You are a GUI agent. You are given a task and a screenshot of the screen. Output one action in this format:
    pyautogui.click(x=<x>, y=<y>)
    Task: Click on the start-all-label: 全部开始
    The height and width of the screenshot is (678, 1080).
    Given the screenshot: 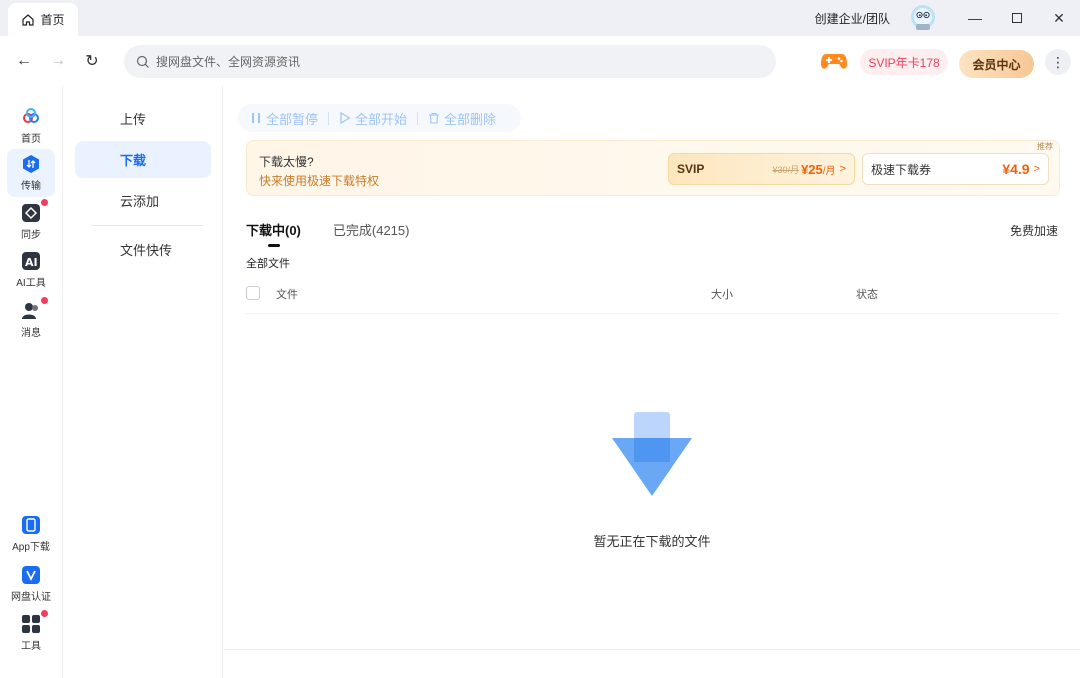 What is the action you would take?
    pyautogui.click(x=381, y=119)
    